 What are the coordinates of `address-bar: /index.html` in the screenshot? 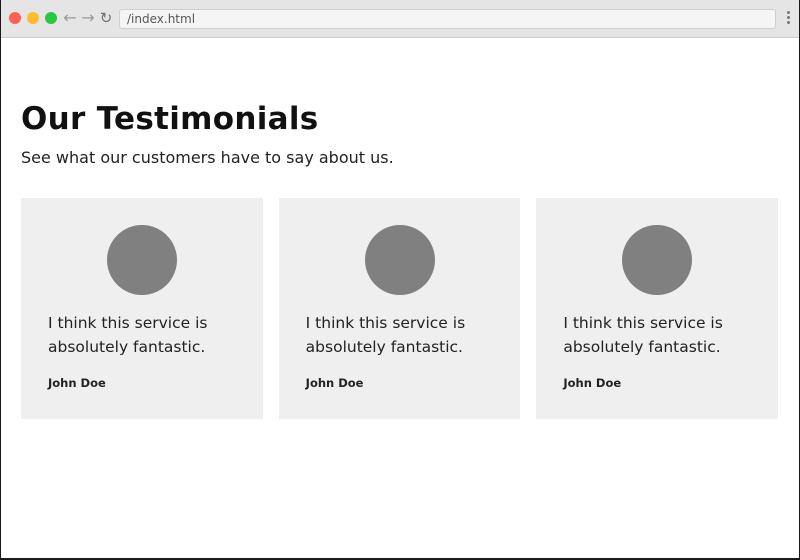 It's located at (447, 19).